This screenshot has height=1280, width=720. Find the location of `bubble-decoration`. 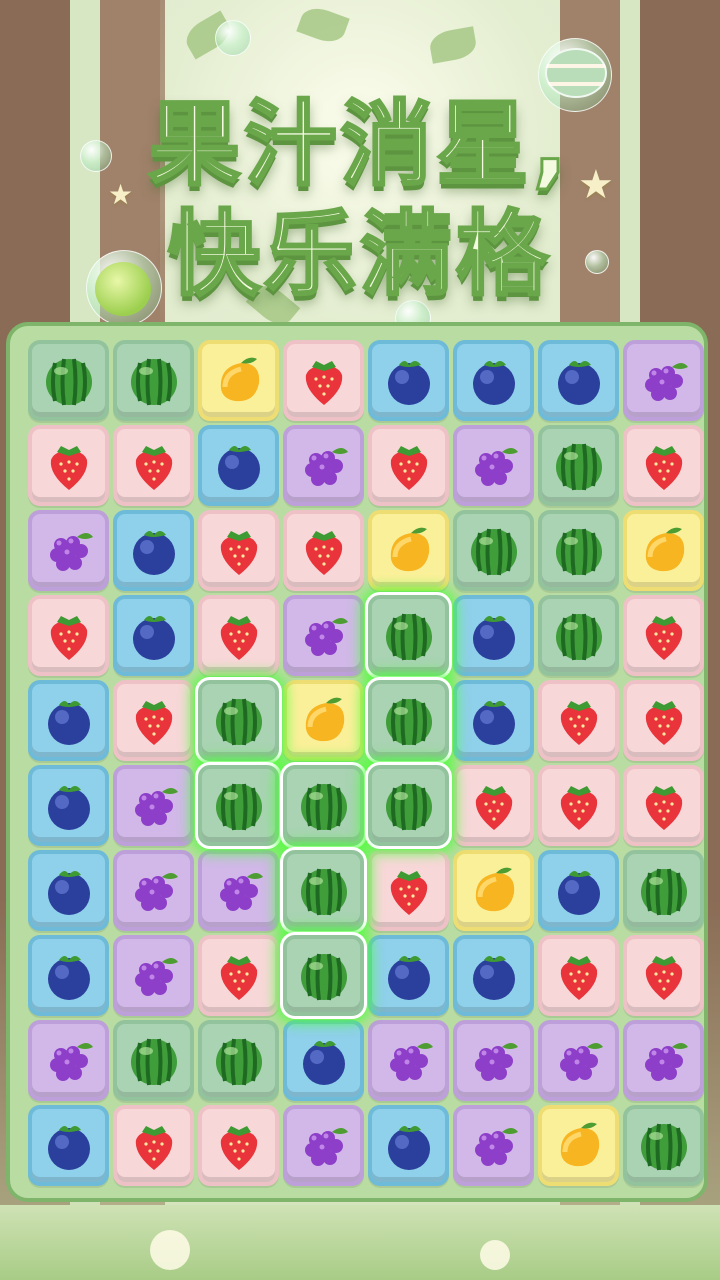

bubble-decoration is located at coordinates (233, 38).